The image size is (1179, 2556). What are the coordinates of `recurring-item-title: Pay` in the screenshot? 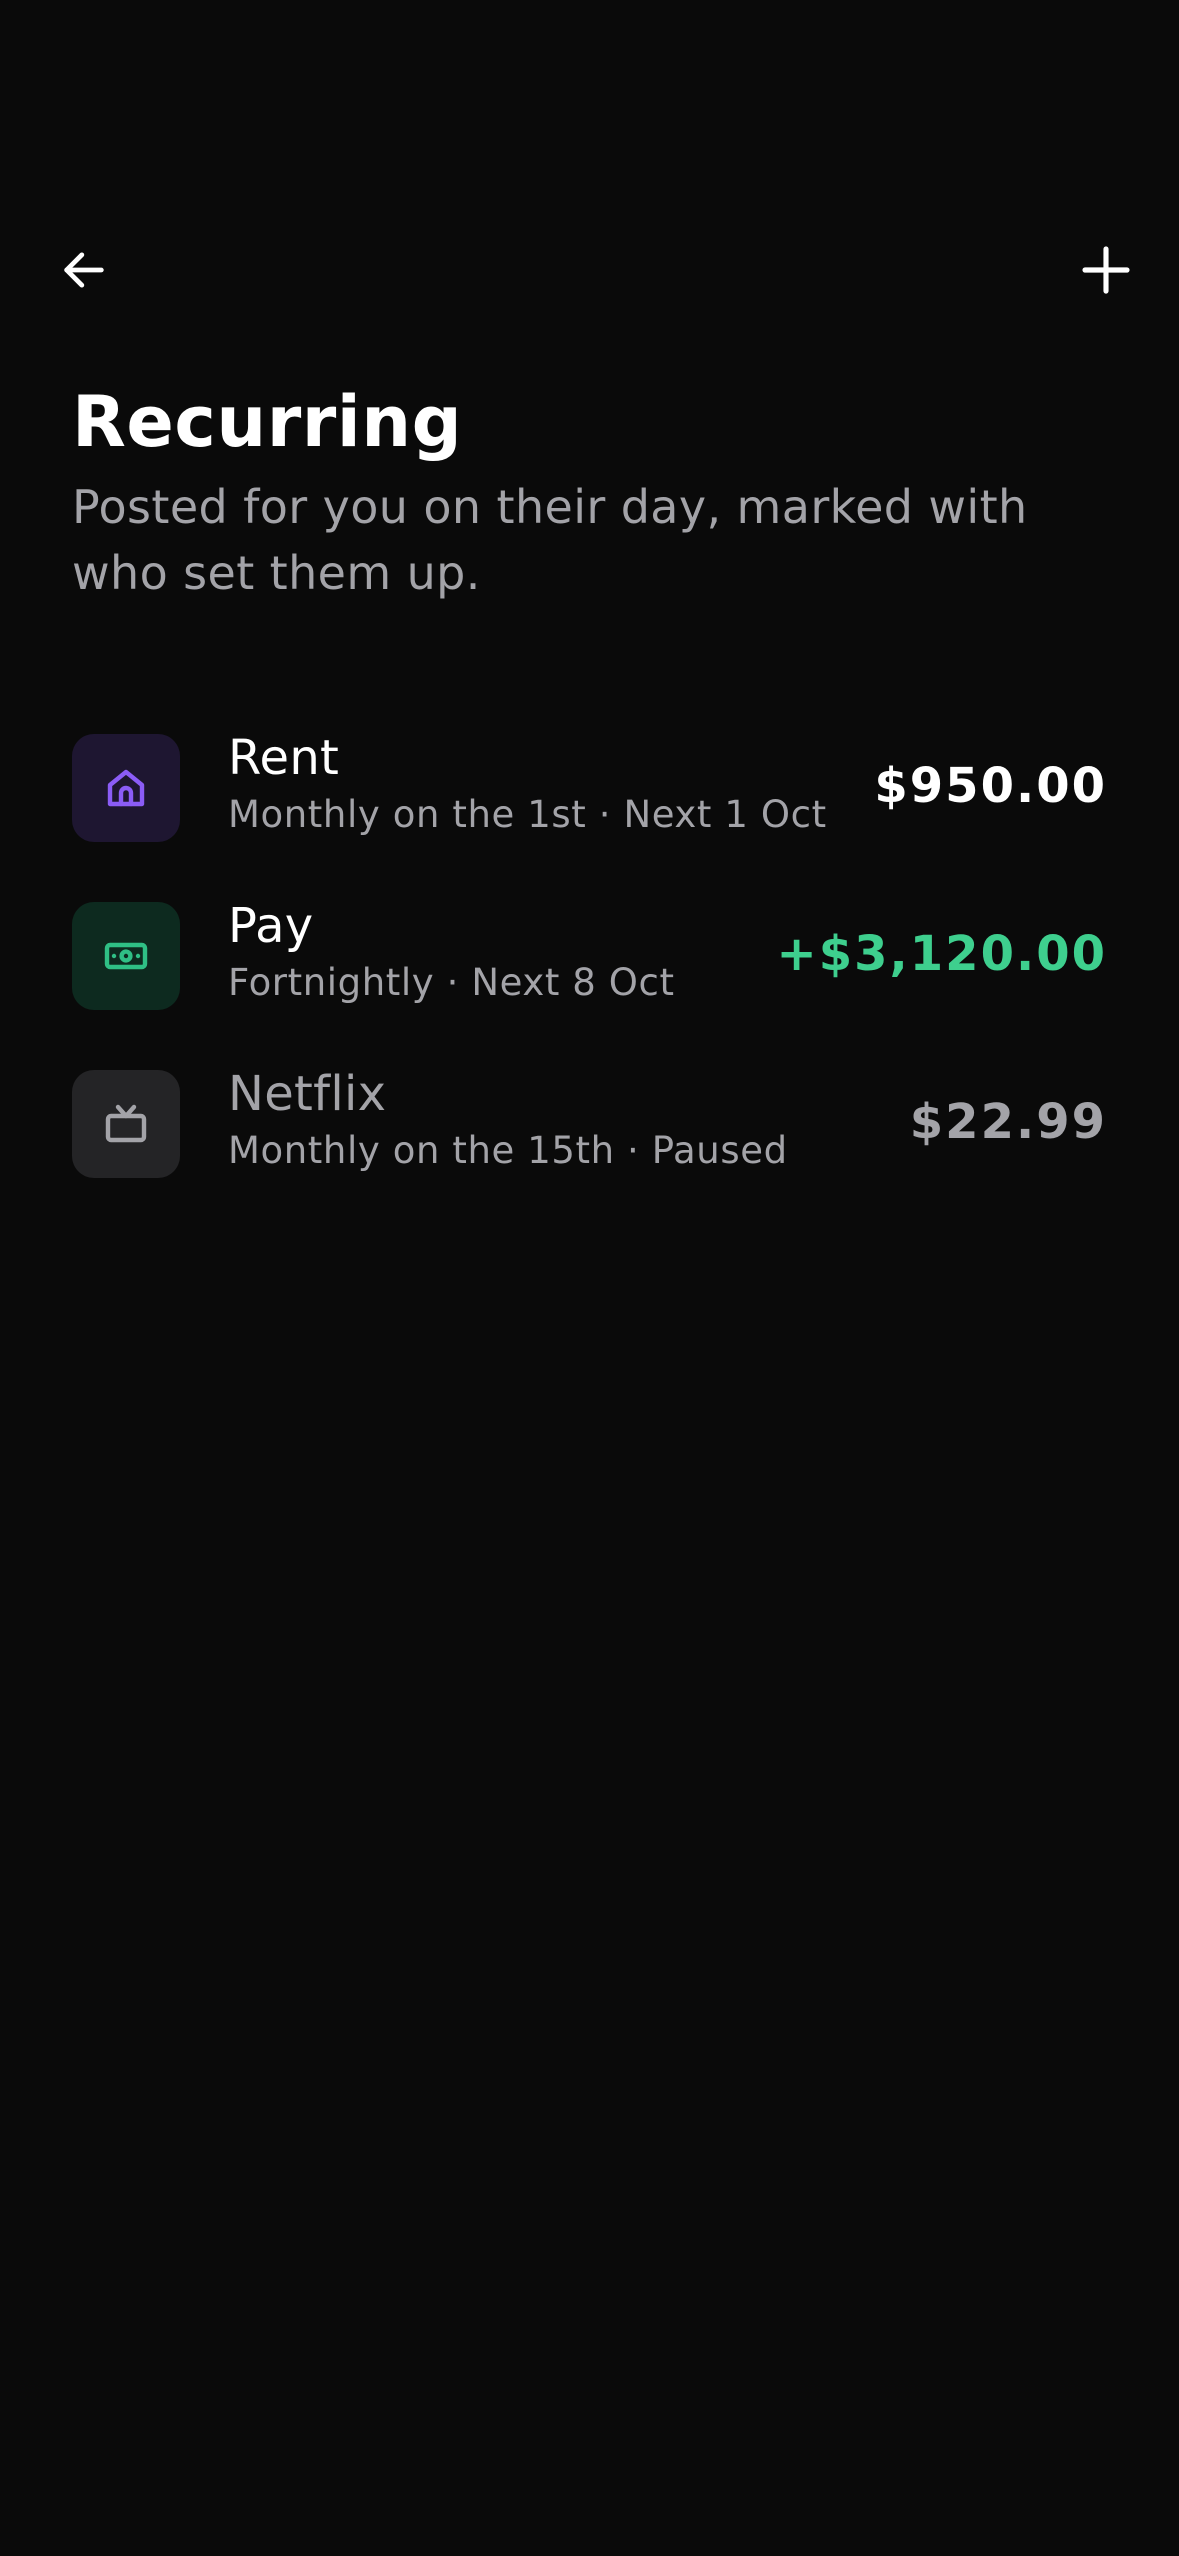 It's located at (271, 926).